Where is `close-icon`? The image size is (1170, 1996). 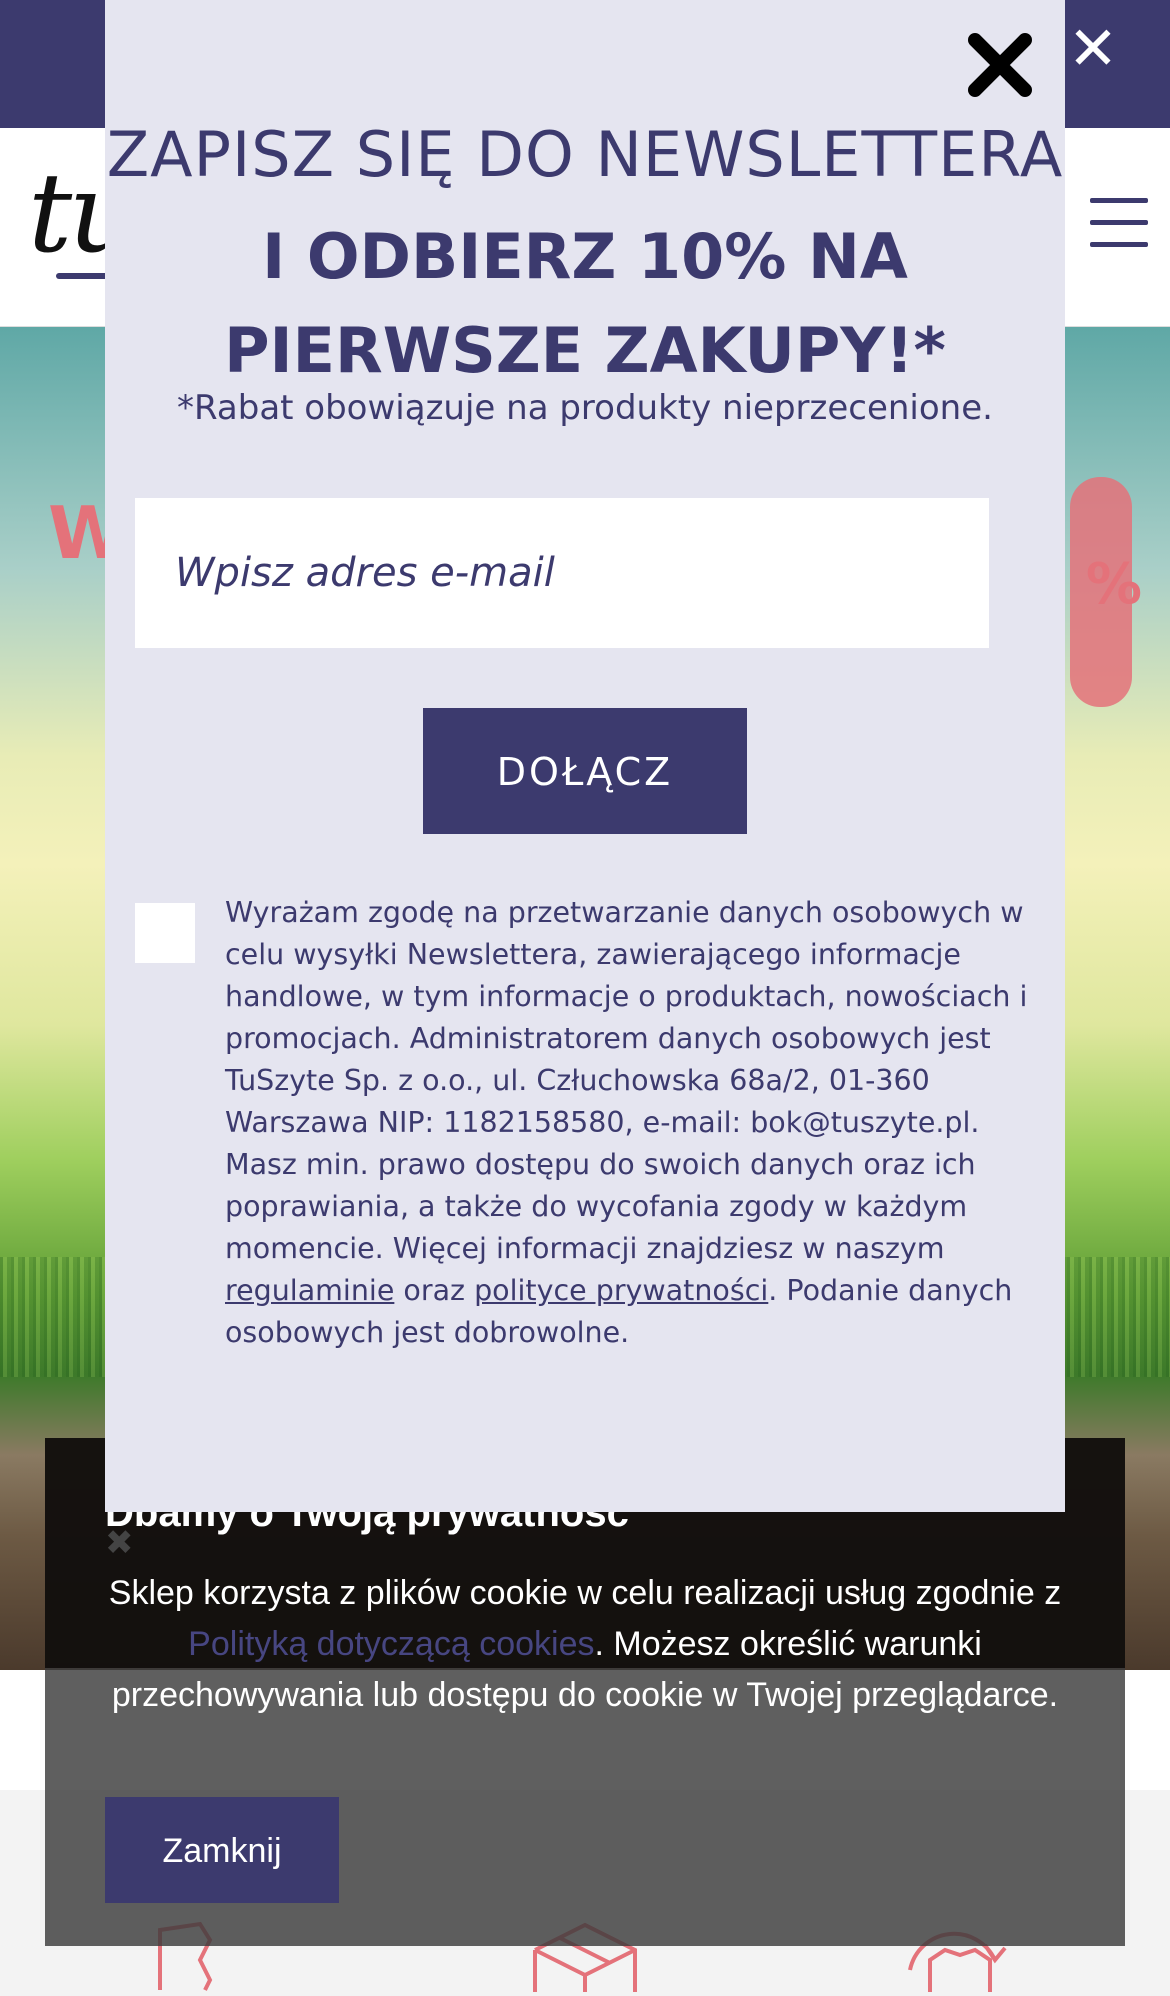 close-icon is located at coordinates (1000, 65).